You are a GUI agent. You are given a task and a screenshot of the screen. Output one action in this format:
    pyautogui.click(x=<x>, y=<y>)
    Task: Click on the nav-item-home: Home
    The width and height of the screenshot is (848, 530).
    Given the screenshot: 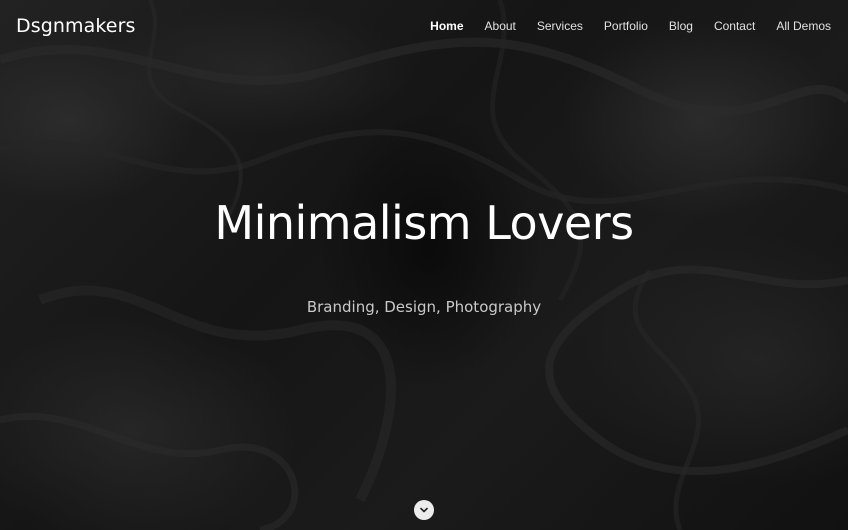 What is the action you would take?
    pyautogui.click(x=446, y=26)
    